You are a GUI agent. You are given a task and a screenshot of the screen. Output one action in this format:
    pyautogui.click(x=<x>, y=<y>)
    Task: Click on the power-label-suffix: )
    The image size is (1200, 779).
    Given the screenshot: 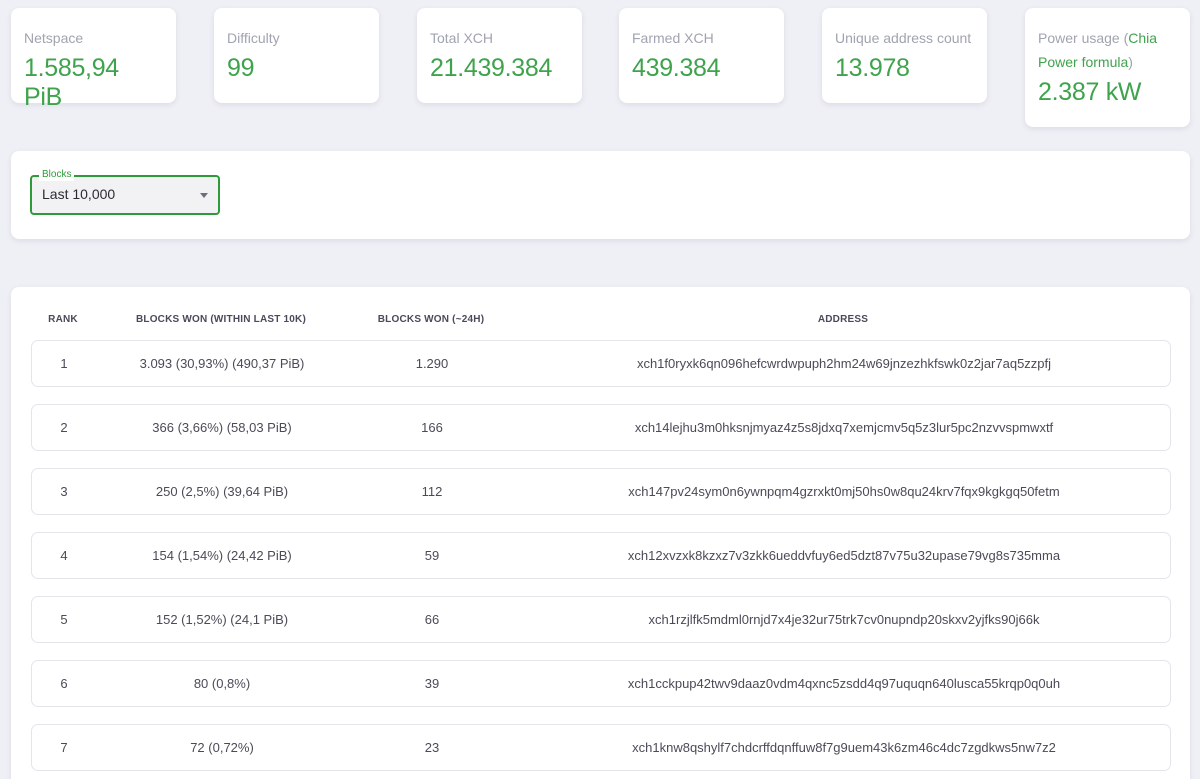 What is the action you would take?
    pyautogui.click(x=1130, y=62)
    